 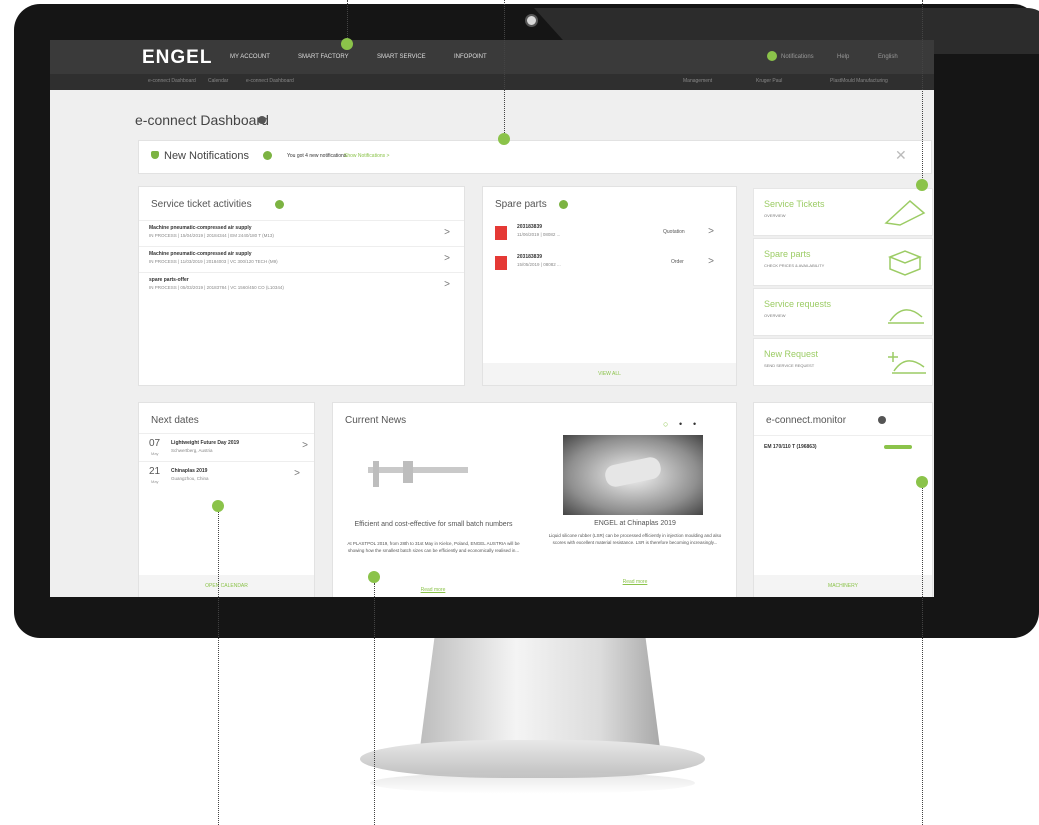 What do you see at coordinates (843, 362) in the screenshot?
I see `tile-new-request: New Request SEND SERVICE REQUEST` at bounding box center [843, 362].